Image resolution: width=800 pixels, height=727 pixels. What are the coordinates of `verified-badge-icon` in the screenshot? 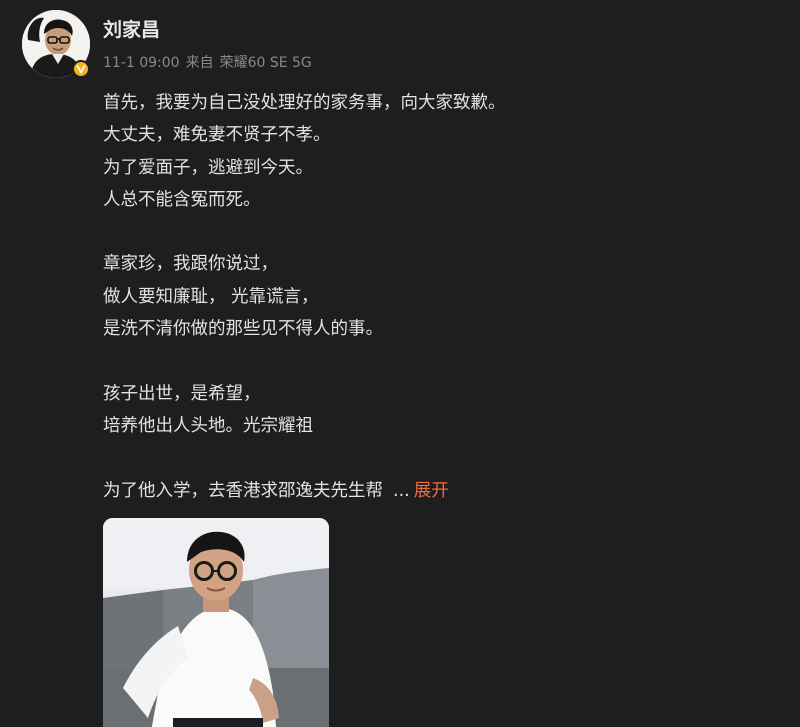 It's located at (81, 69).